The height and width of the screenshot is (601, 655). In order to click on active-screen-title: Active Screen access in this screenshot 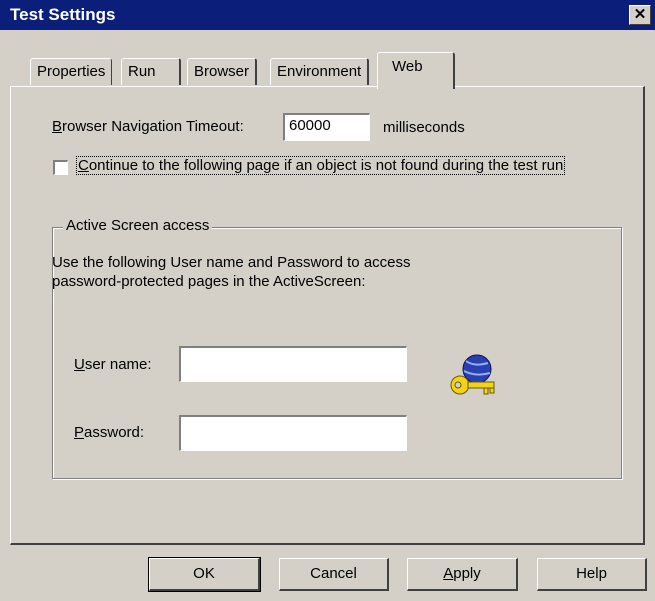, I will do `click(138, 225)`.